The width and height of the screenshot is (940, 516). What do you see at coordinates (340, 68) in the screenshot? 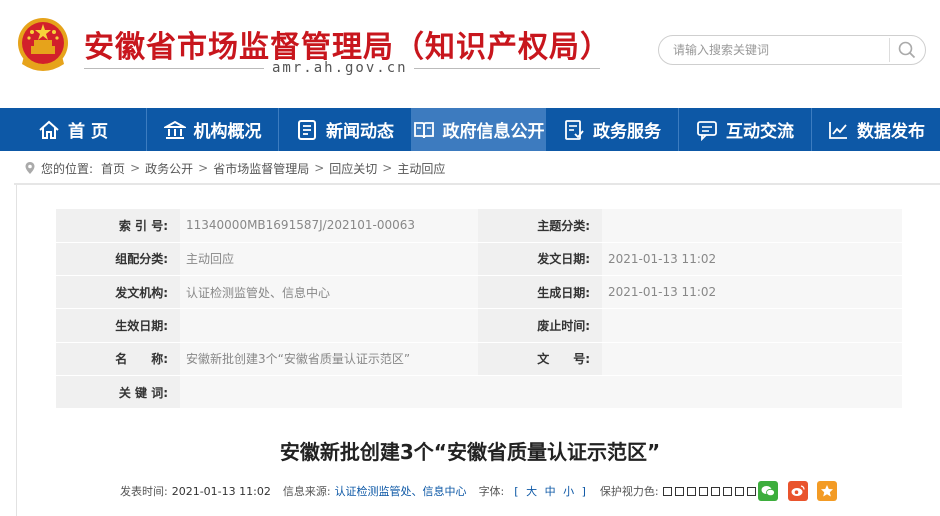
I see `site-domain: amr.ah.gov.cn` at bounding box center [340, 68].